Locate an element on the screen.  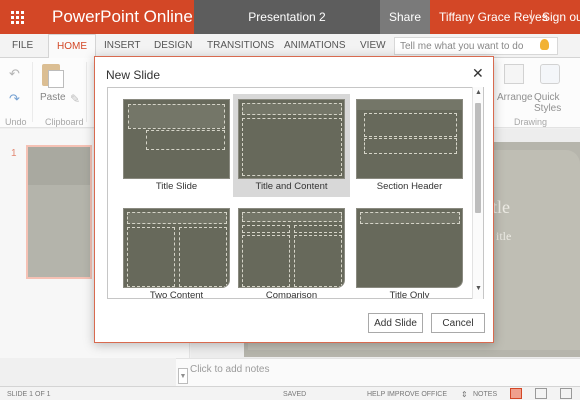
layout-title-and-content: Title and Content is located at coordinates (291, 145).